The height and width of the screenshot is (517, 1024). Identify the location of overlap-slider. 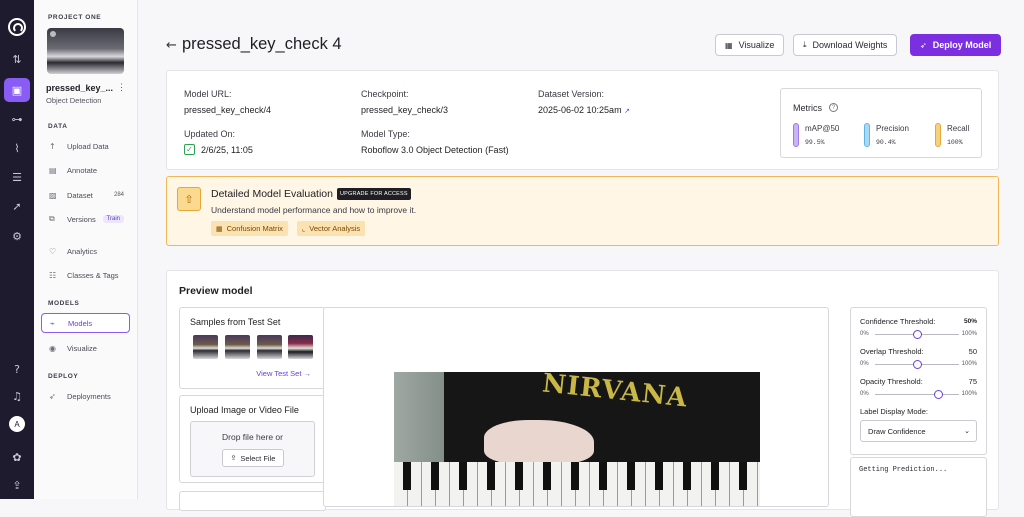
(917, 364).